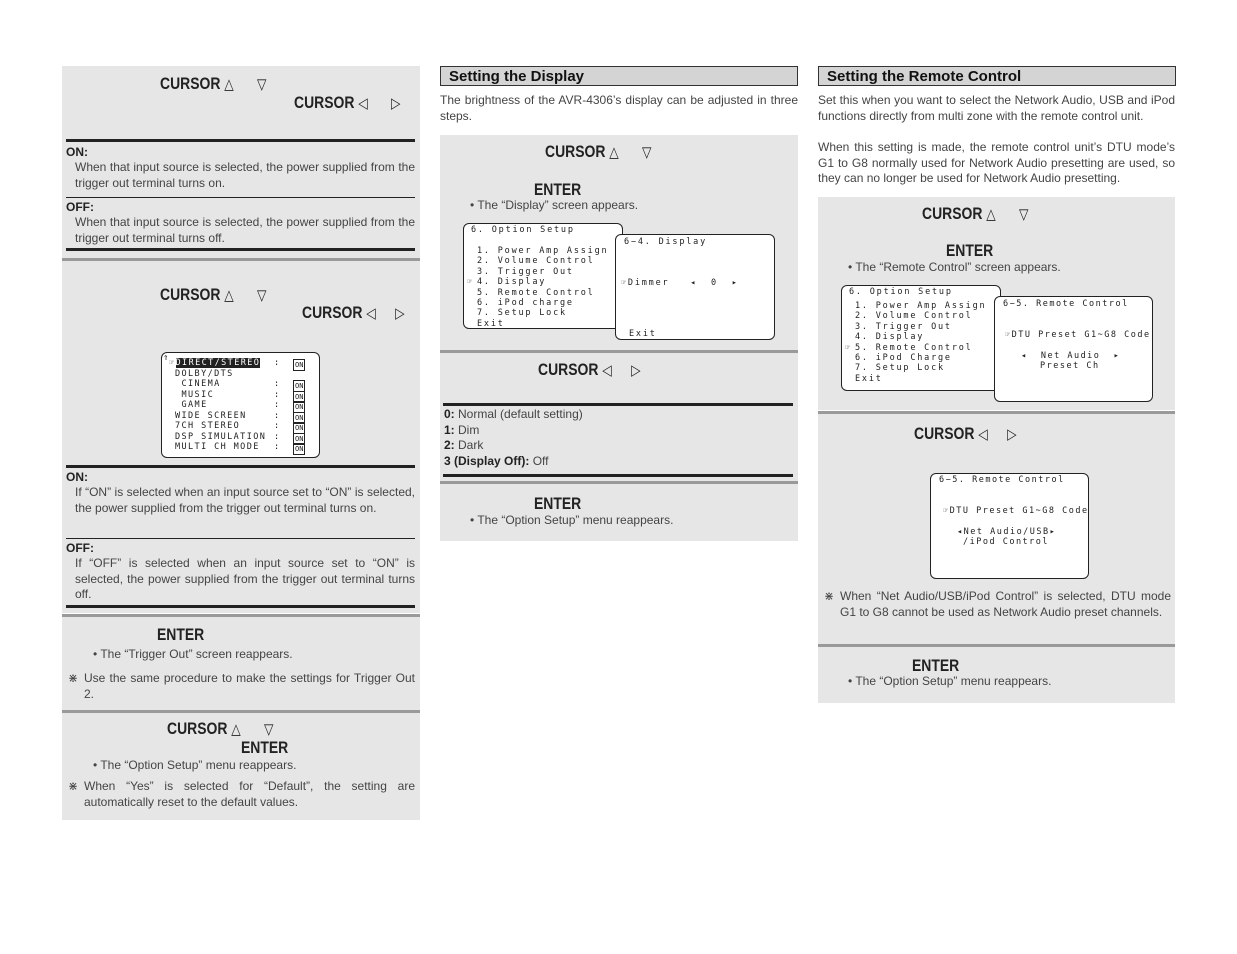  Describe the element at coordinates (903, 358) in the screenshot. I see `menu-item: 6. iPod Charge` at that location.